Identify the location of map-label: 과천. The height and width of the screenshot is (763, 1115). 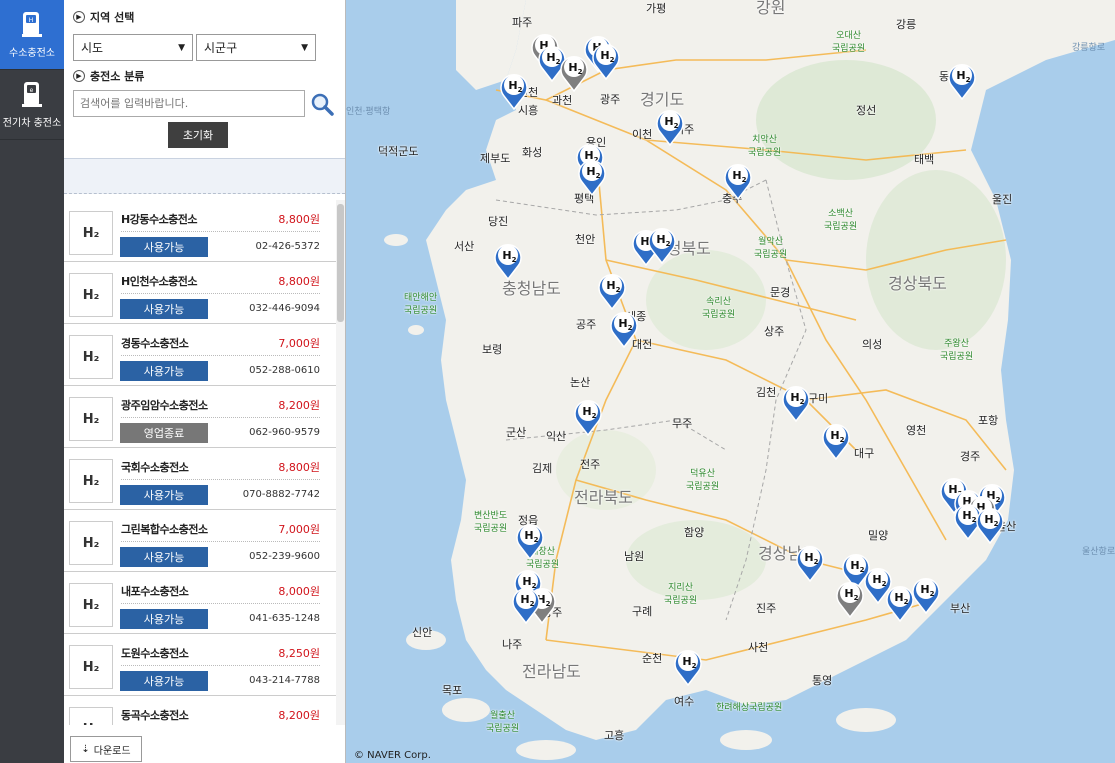
(562, 100).